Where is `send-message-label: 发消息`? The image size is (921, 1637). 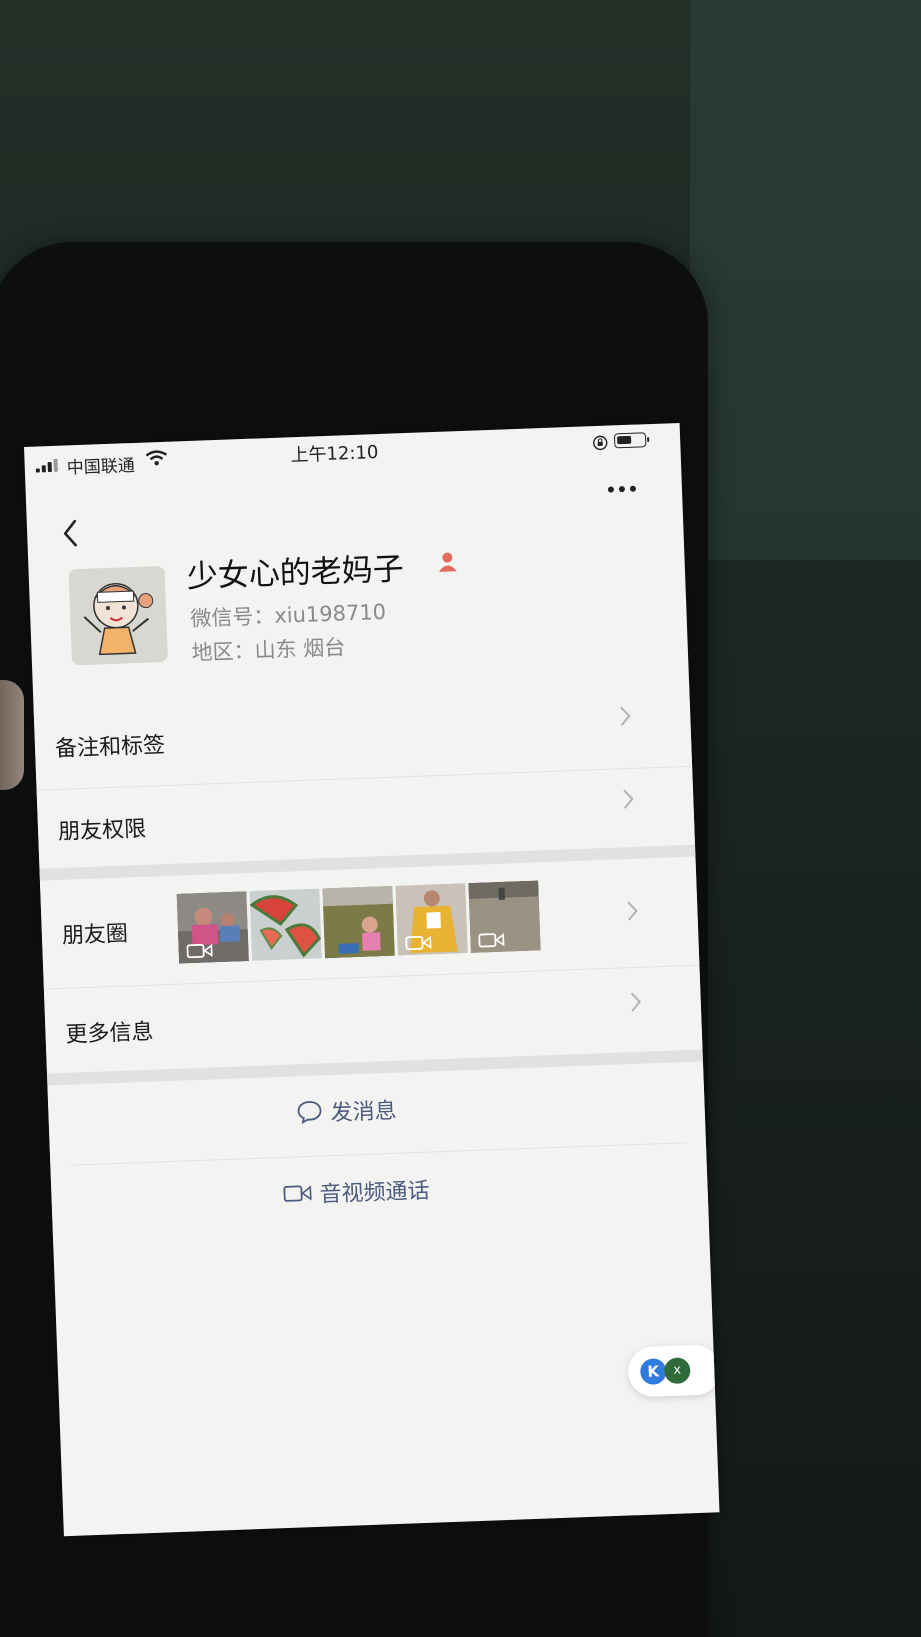
send-message-label: 发消息 is located at coordinates (364, 1112).